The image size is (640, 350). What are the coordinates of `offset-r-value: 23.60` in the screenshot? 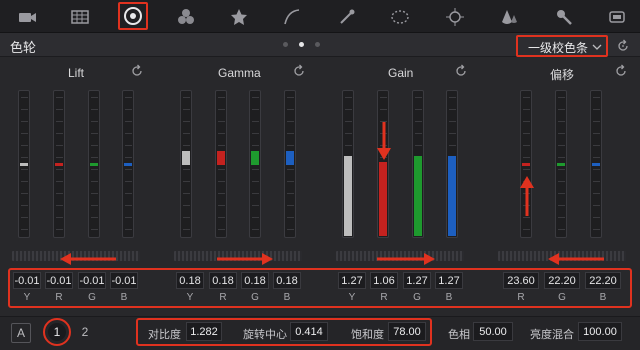 It's located at (521, 280).